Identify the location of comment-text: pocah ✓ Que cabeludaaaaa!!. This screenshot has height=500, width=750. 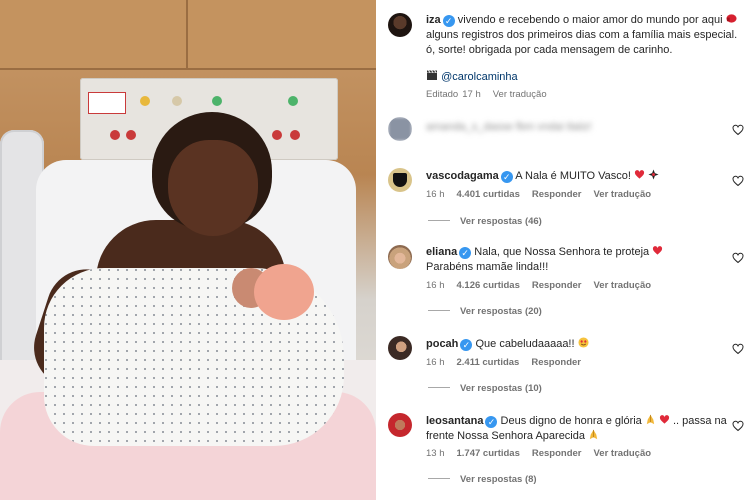
(507, 344).